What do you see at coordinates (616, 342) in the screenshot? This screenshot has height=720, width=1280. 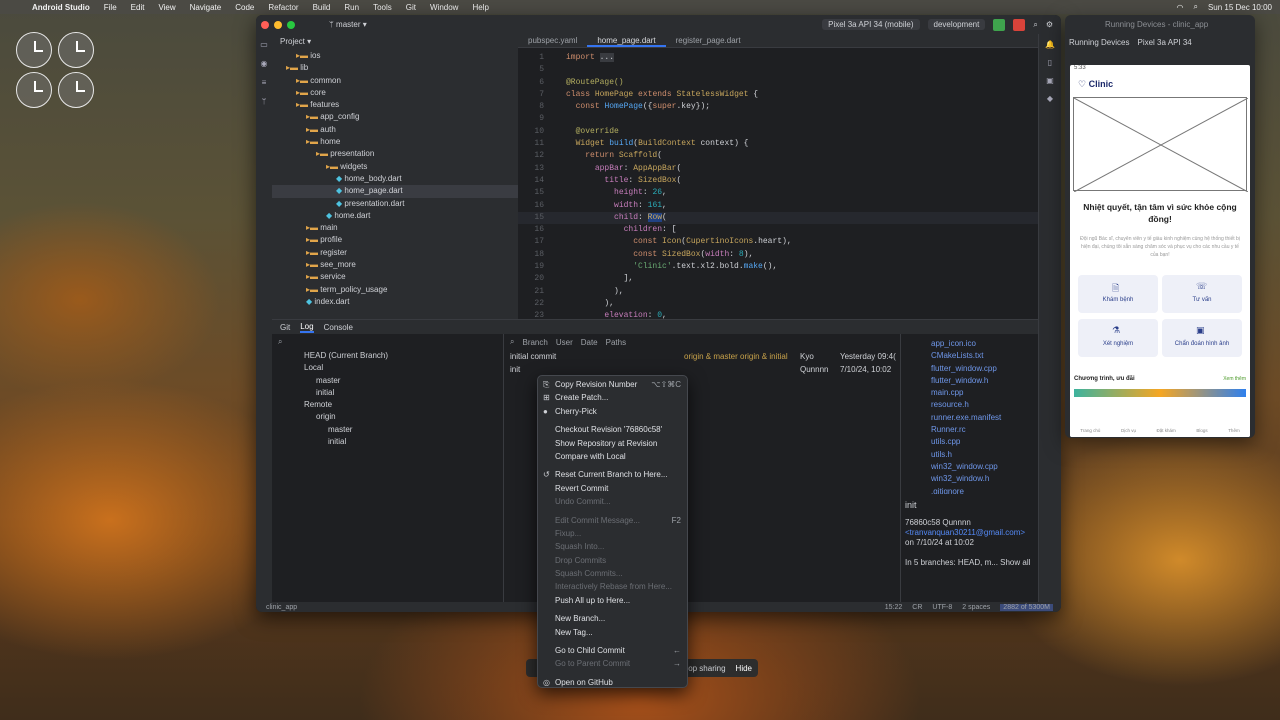 I see `filter-paths: Paths` at bounding box center [616, 342].